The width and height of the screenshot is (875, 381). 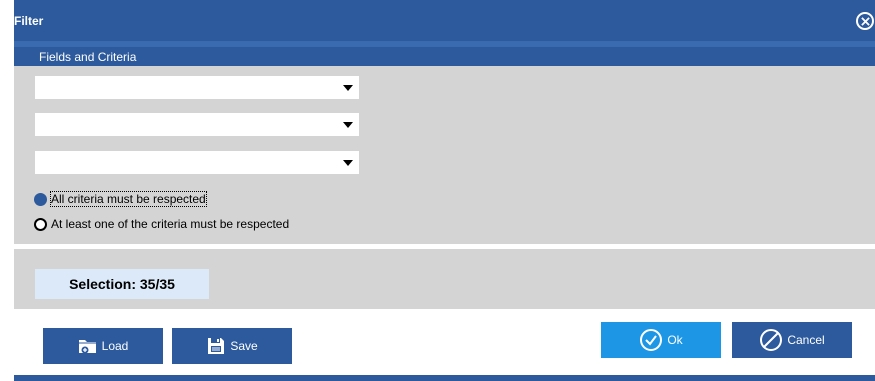 I want to click on ok-button: Ok, so click(x=661, y=340).